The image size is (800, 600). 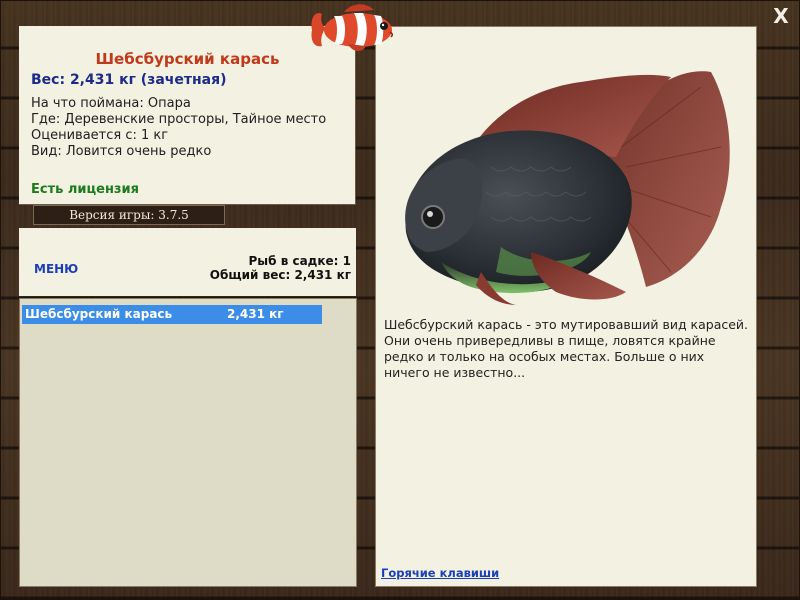 I want to click on cage-panel: МЕНЮ Рыб в садке: 1 Общий вес: 2,431 кг, so click(x=187, y=262).